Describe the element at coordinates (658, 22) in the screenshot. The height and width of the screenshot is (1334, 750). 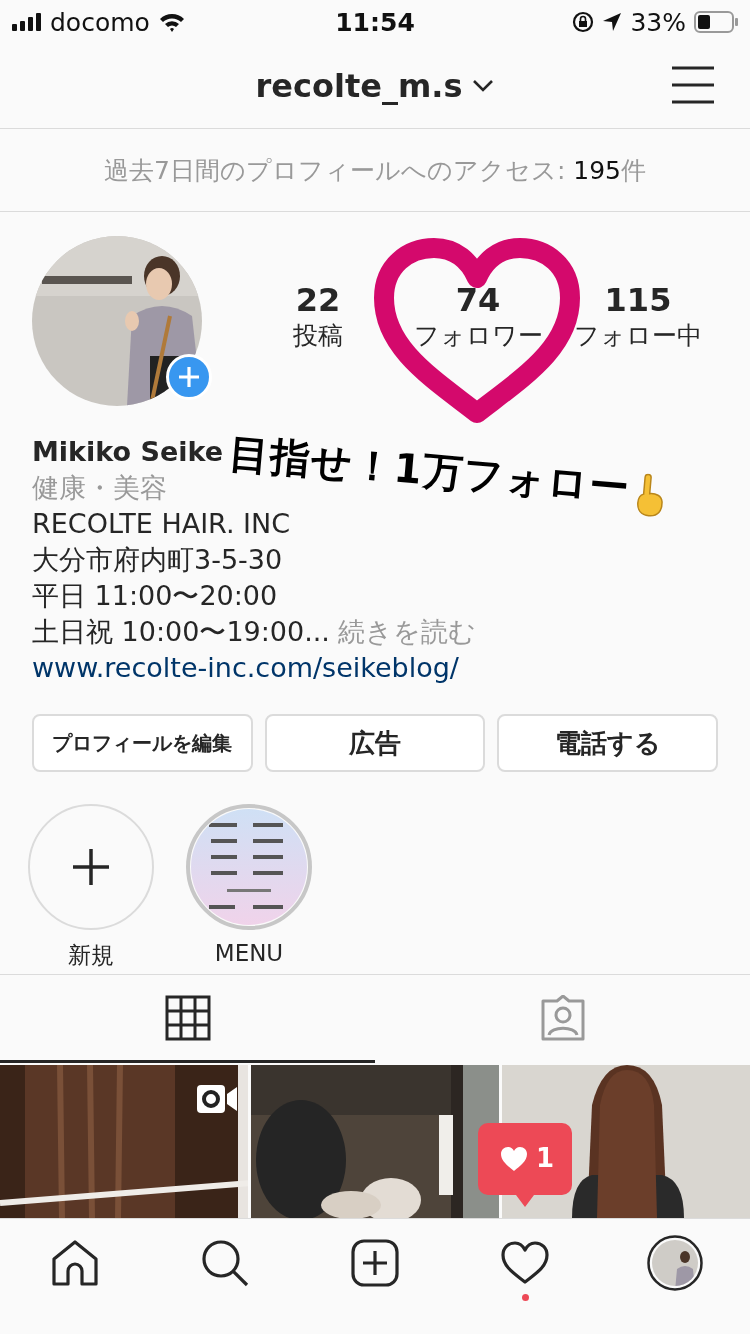
I see `battery-percent: 33%` at that location.